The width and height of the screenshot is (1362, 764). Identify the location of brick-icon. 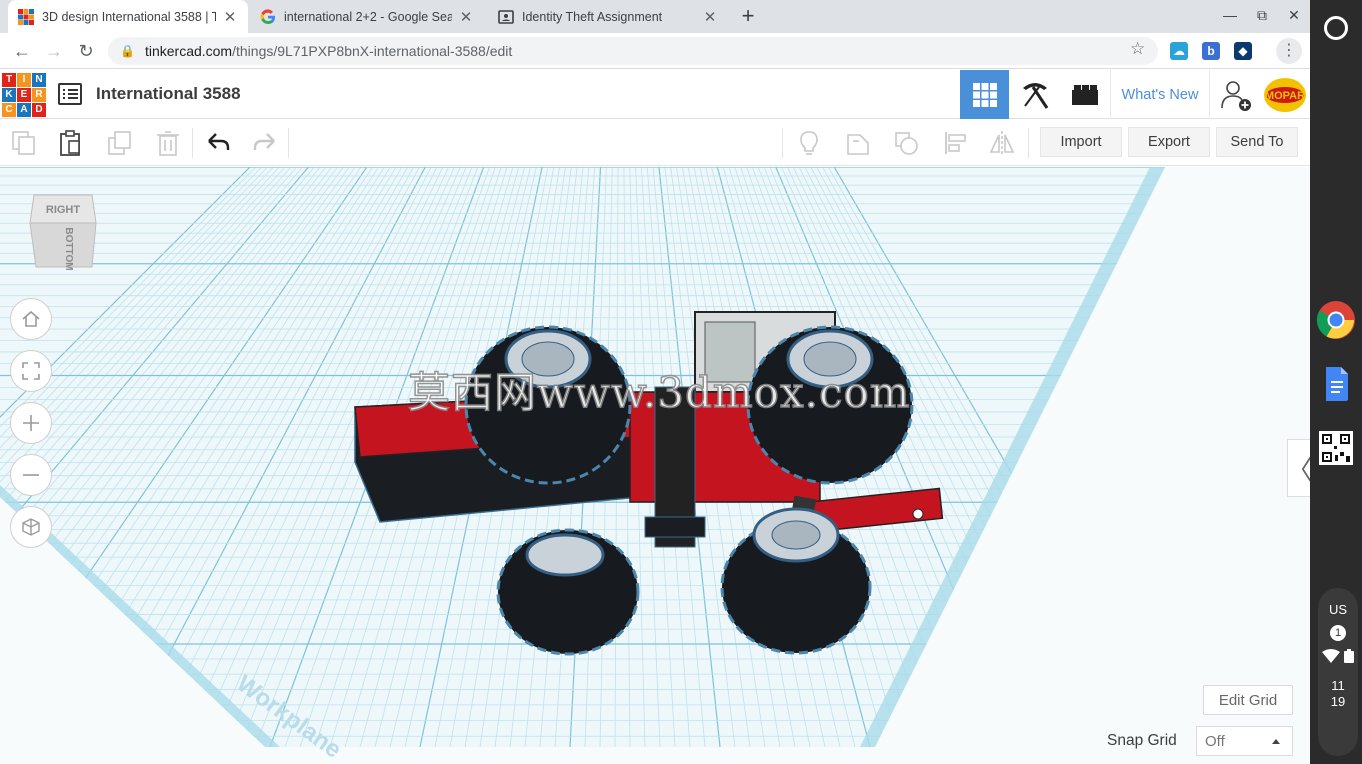
(1084, 94).